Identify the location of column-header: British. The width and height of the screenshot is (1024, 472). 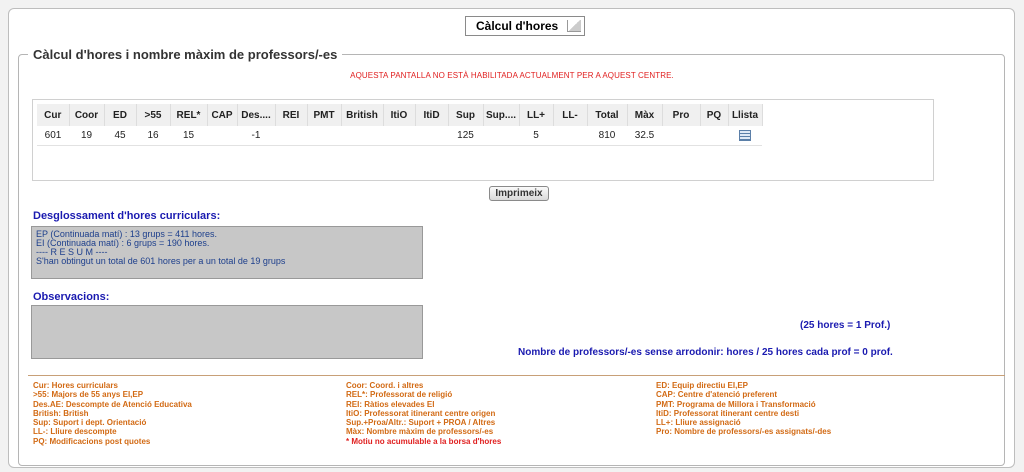
(362, 115).